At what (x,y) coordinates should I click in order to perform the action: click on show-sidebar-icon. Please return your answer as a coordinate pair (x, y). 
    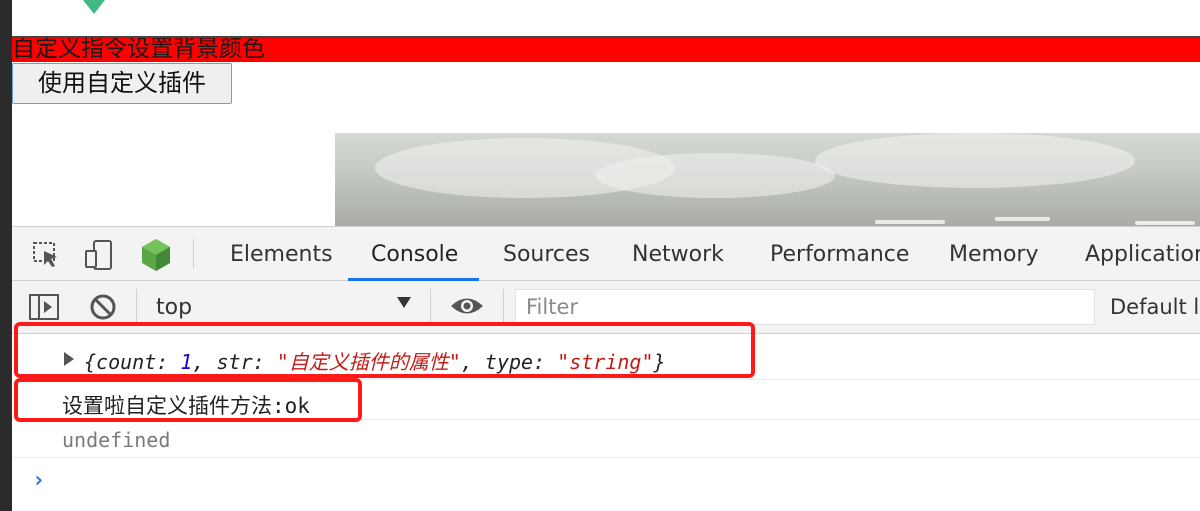
    Looking at the image, I should click on (44, 309).